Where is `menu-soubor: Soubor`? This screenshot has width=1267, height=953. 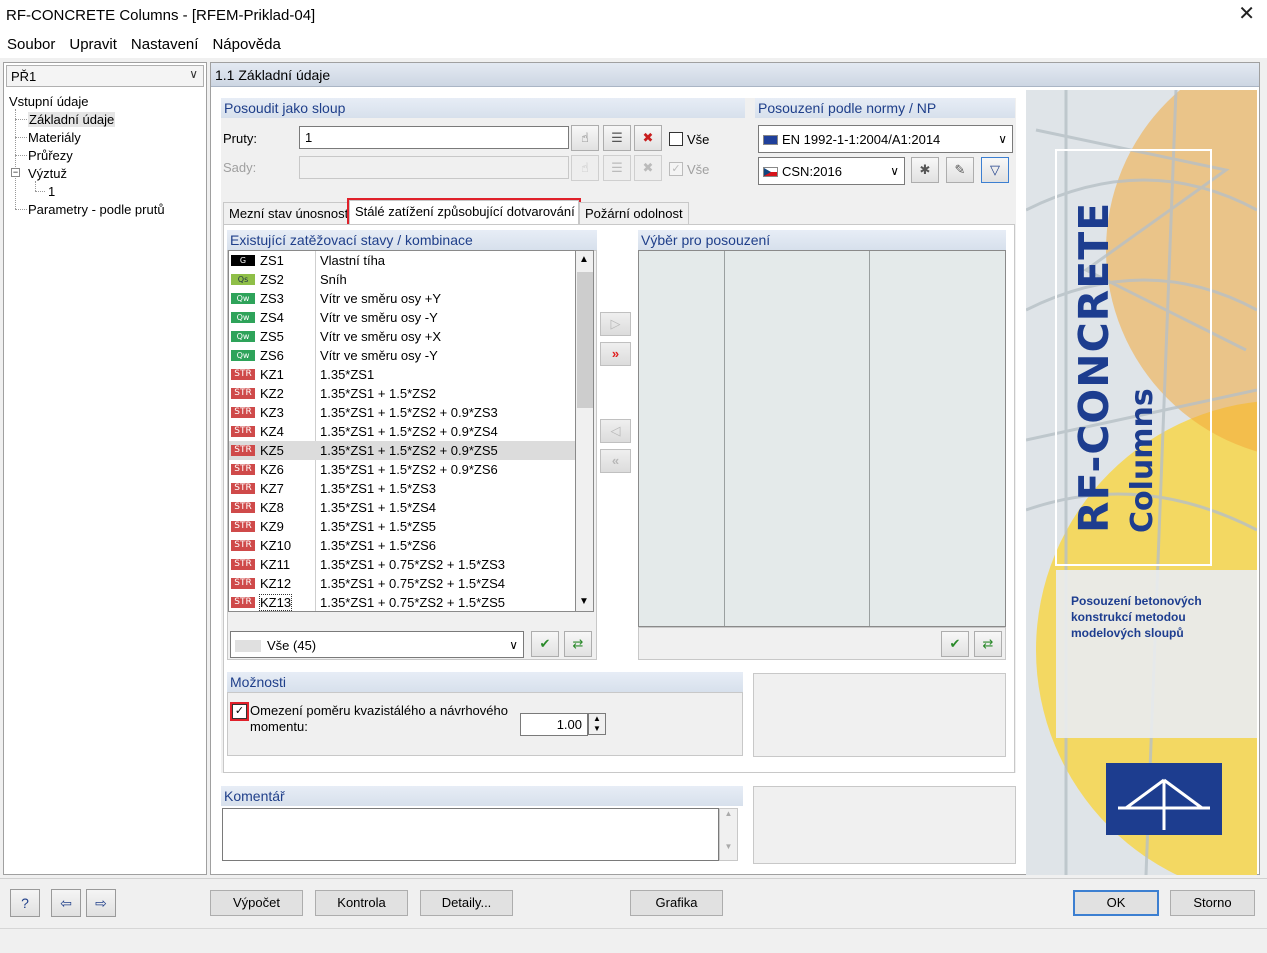 menu-soubor: Soubor is located at coordinates (31, 42).